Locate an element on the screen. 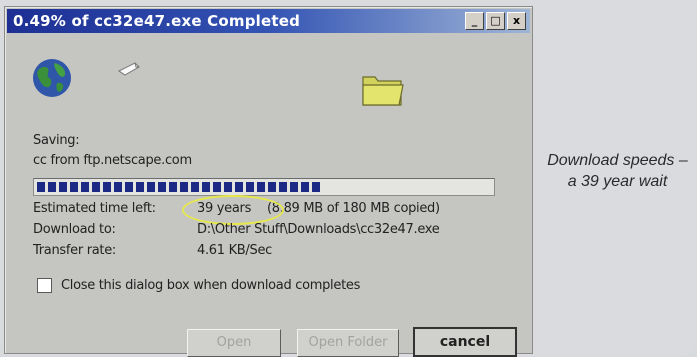 Image resolution: width=697 pixels, height=357 pixels. progress-bar is located at coordinates (264, 187).